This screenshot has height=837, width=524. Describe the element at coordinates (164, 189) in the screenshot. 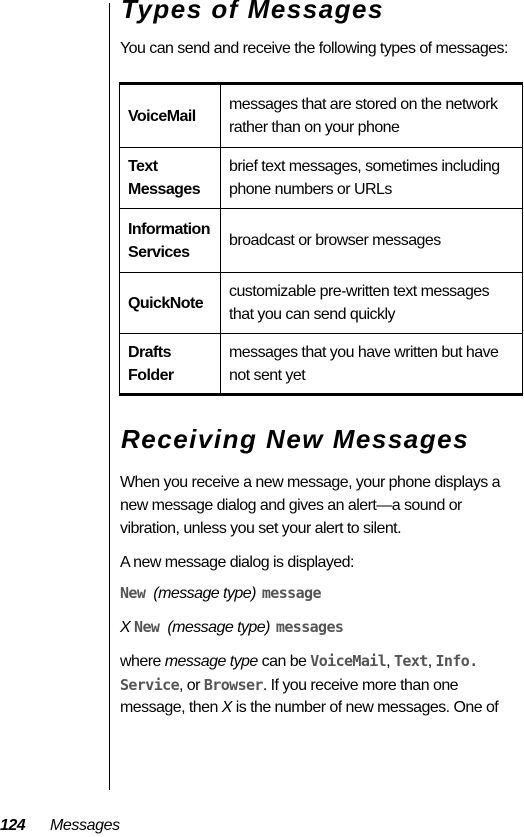

I see `label-line: Messages` at that location.